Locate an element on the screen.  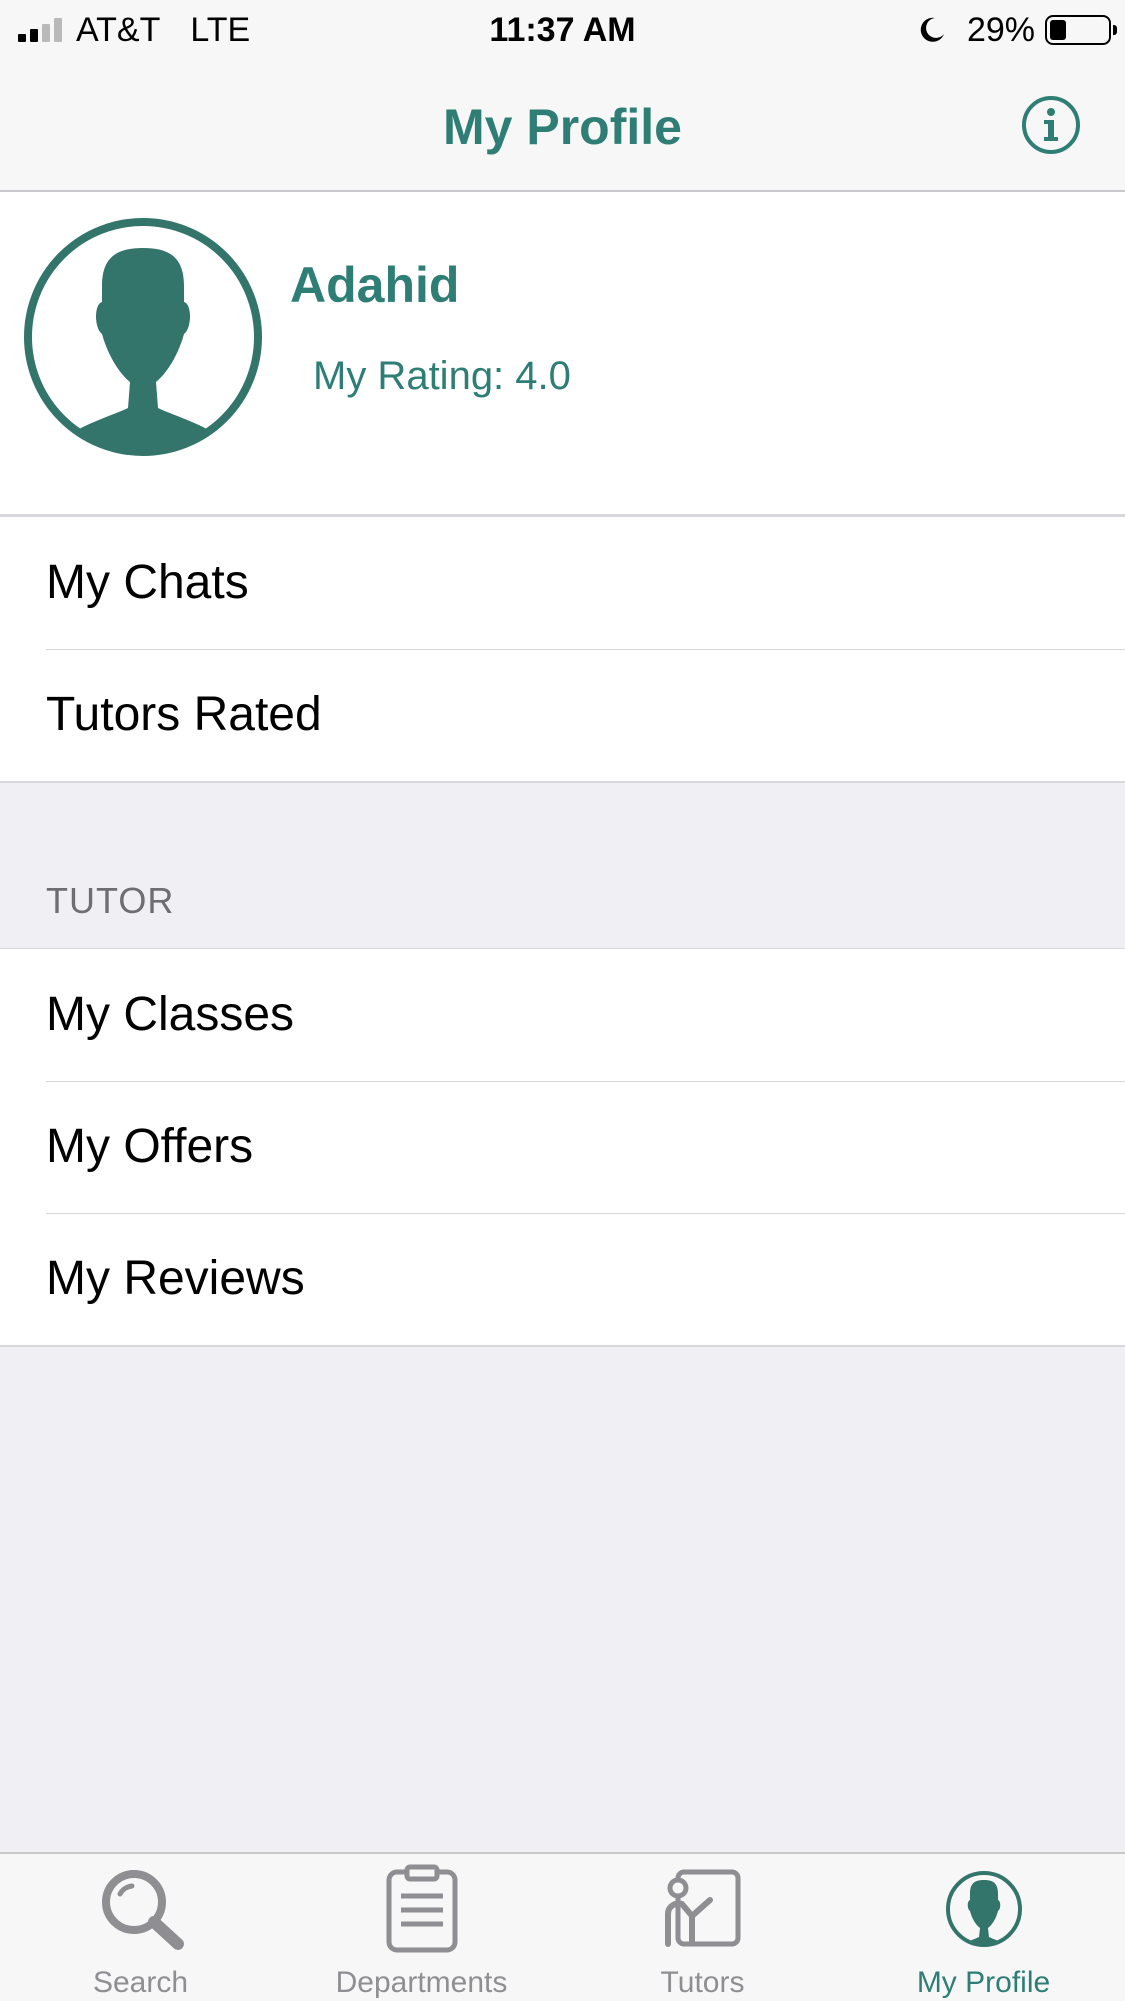
my-reviews-row: My Reviews is located at coordinates (562, 1279).